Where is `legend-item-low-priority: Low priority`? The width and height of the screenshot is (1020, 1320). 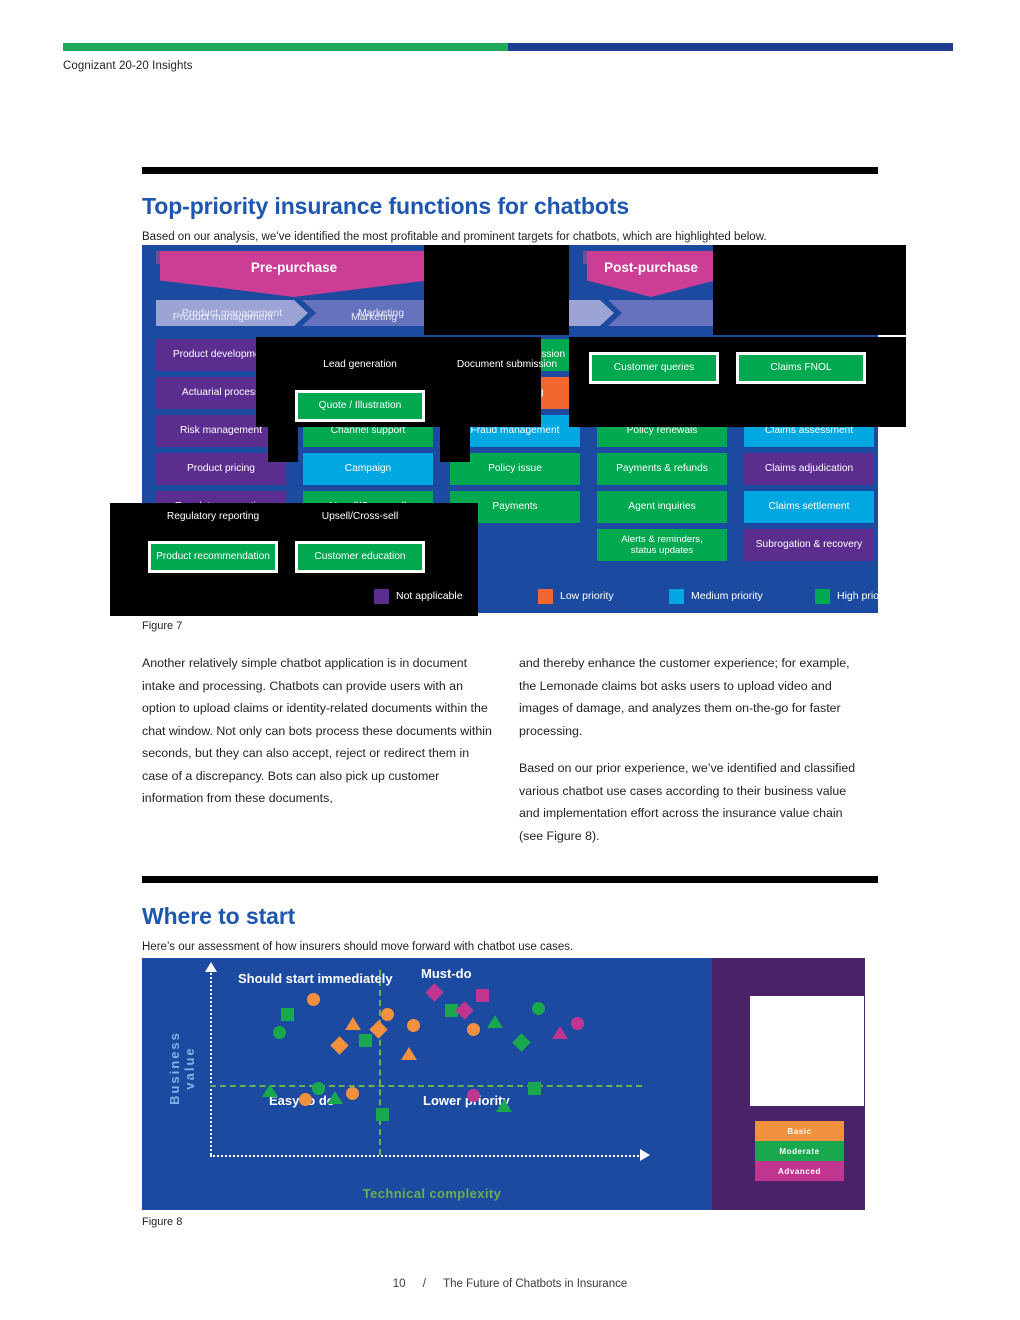 legend-item-low-priority: Low priority is located at coordinates (576, 596).